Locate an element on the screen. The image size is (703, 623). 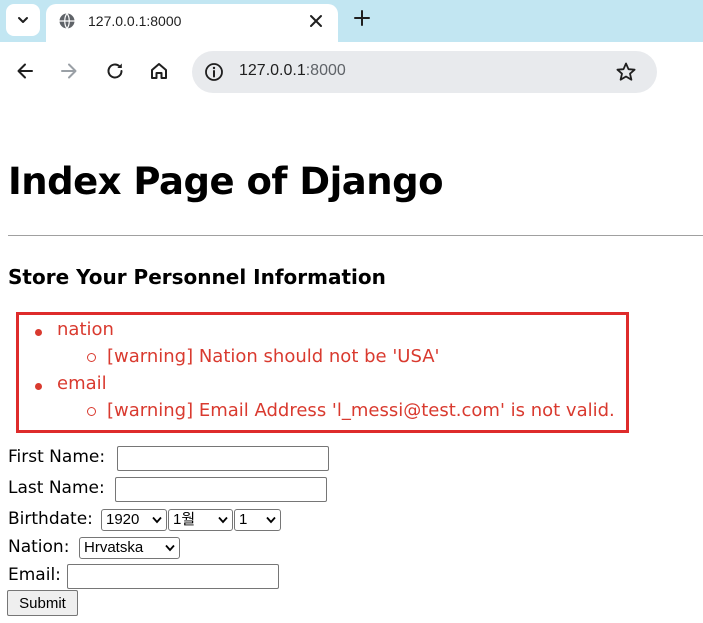
nation-select: Hrvatska is located at coordinates (129, 548).